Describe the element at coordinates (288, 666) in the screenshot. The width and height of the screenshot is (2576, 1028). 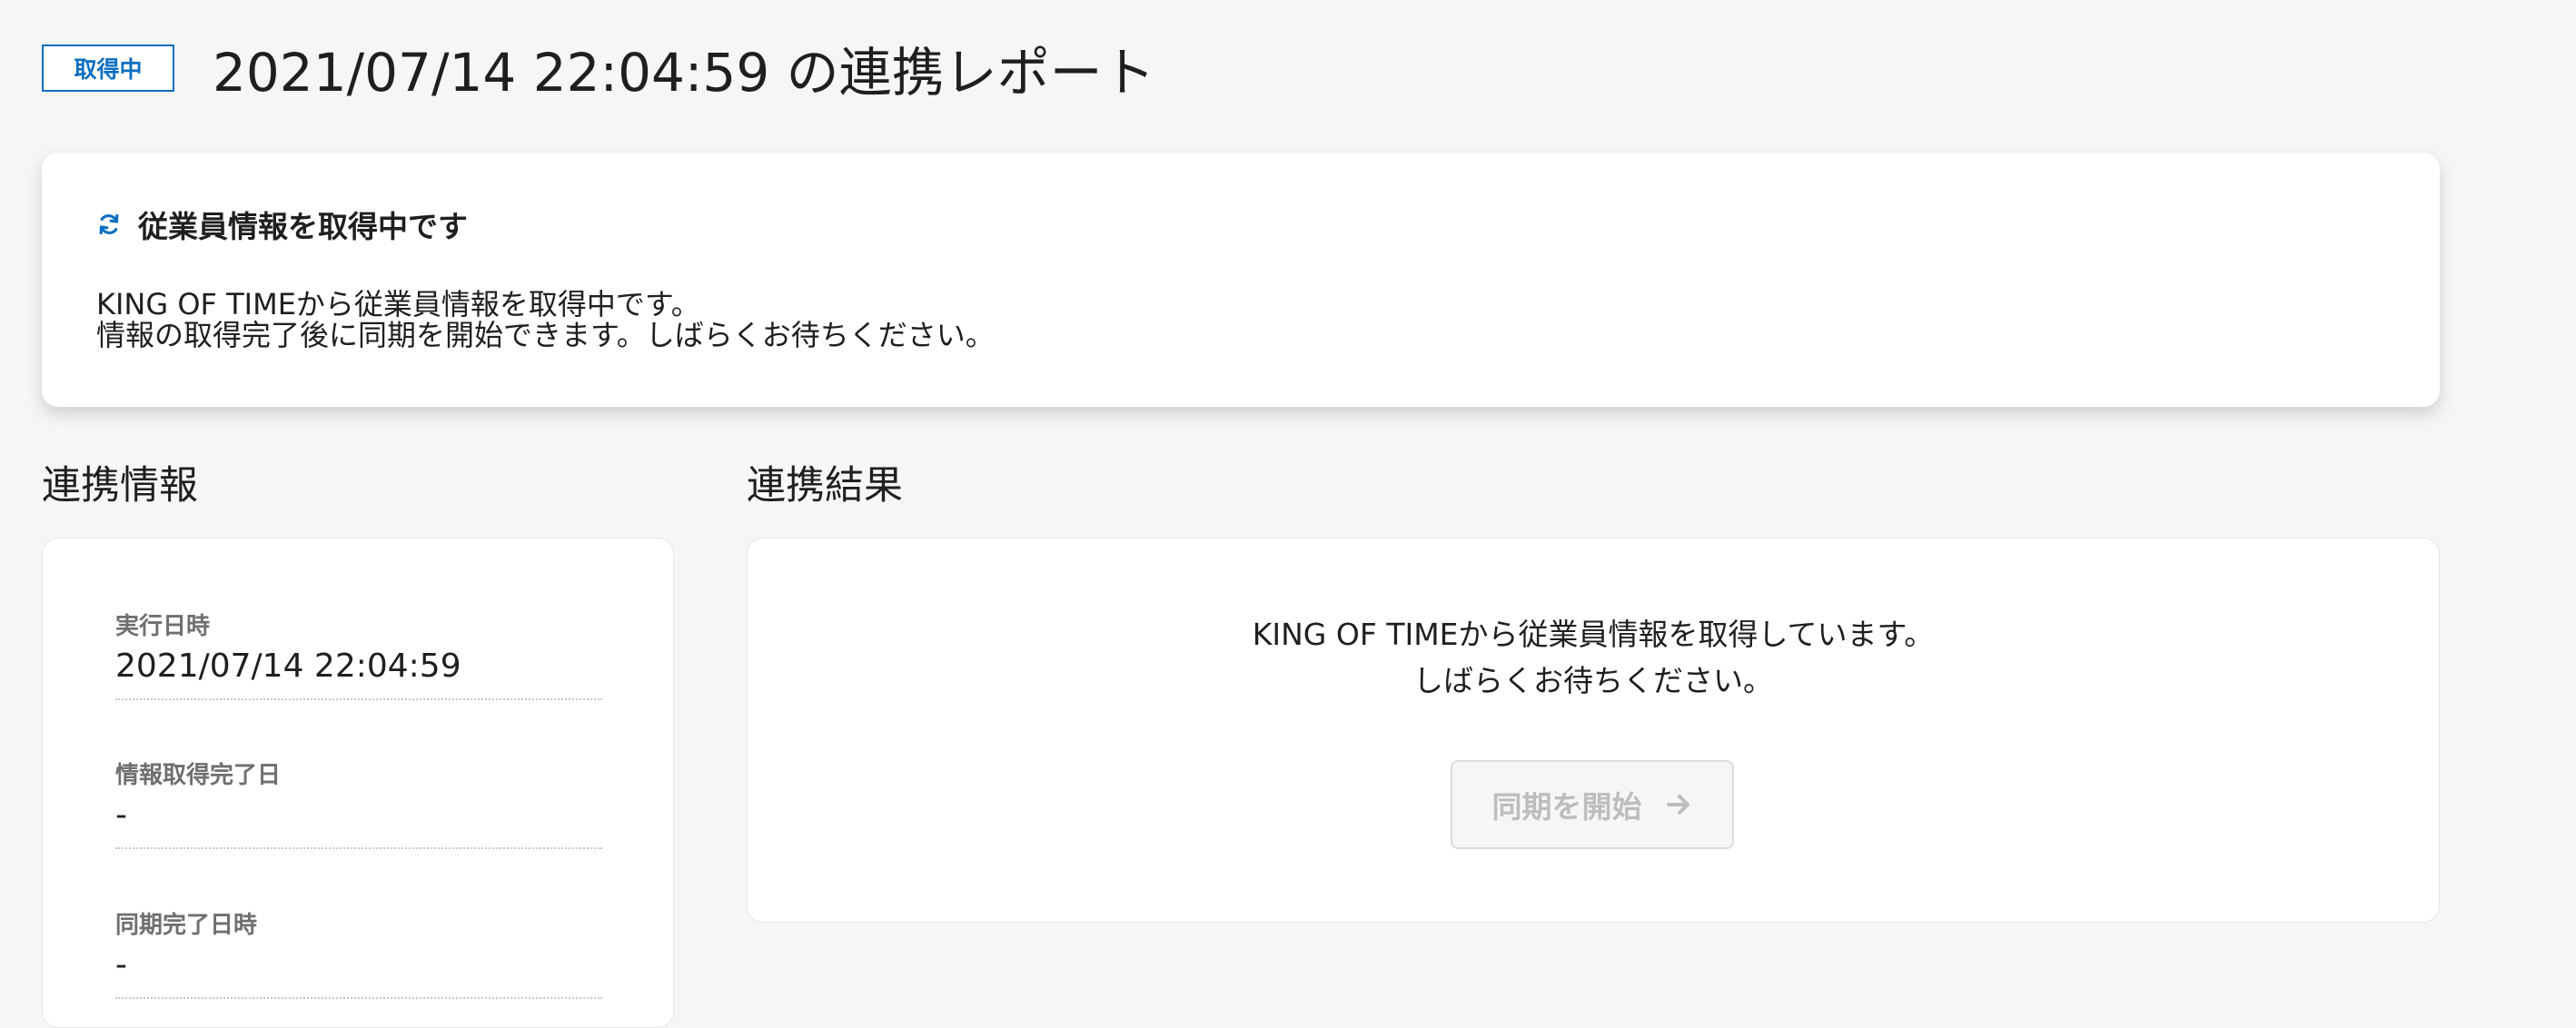
I see `info-value: 2021/07/14 22:04:59` at that location.